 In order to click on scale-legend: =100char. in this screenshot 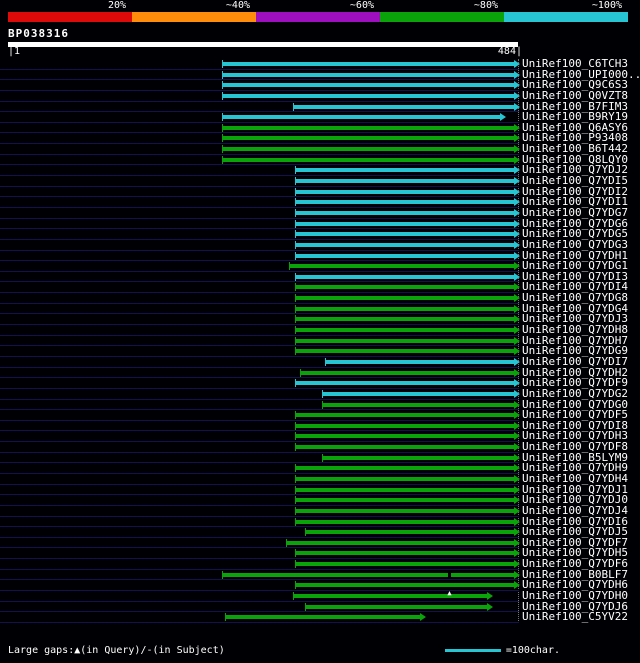, I will do `click(502, 651)`.